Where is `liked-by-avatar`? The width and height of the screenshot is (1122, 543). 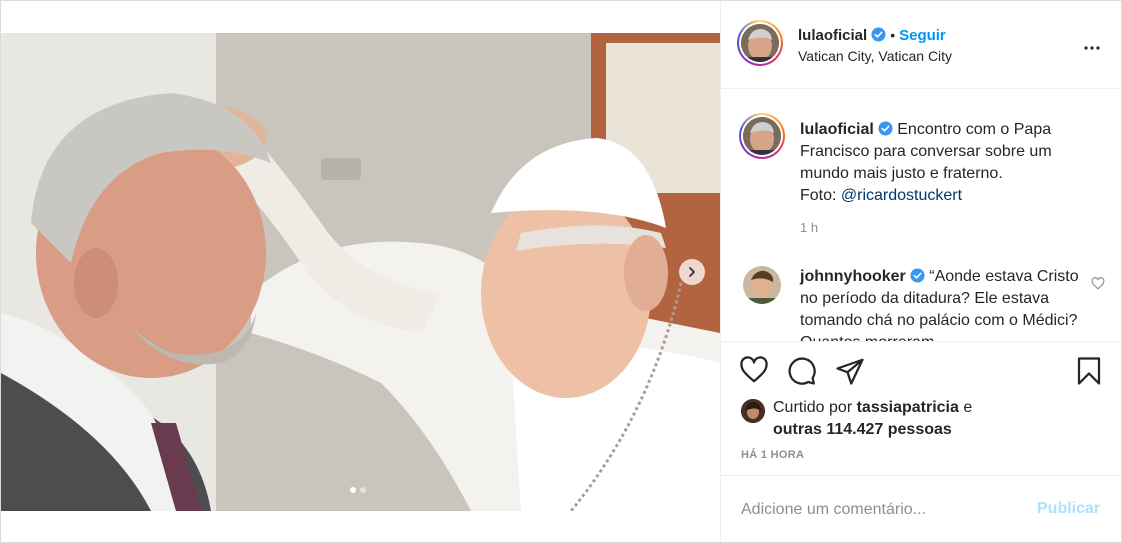
liked-by-avatar is located at coordinates (753, 411).